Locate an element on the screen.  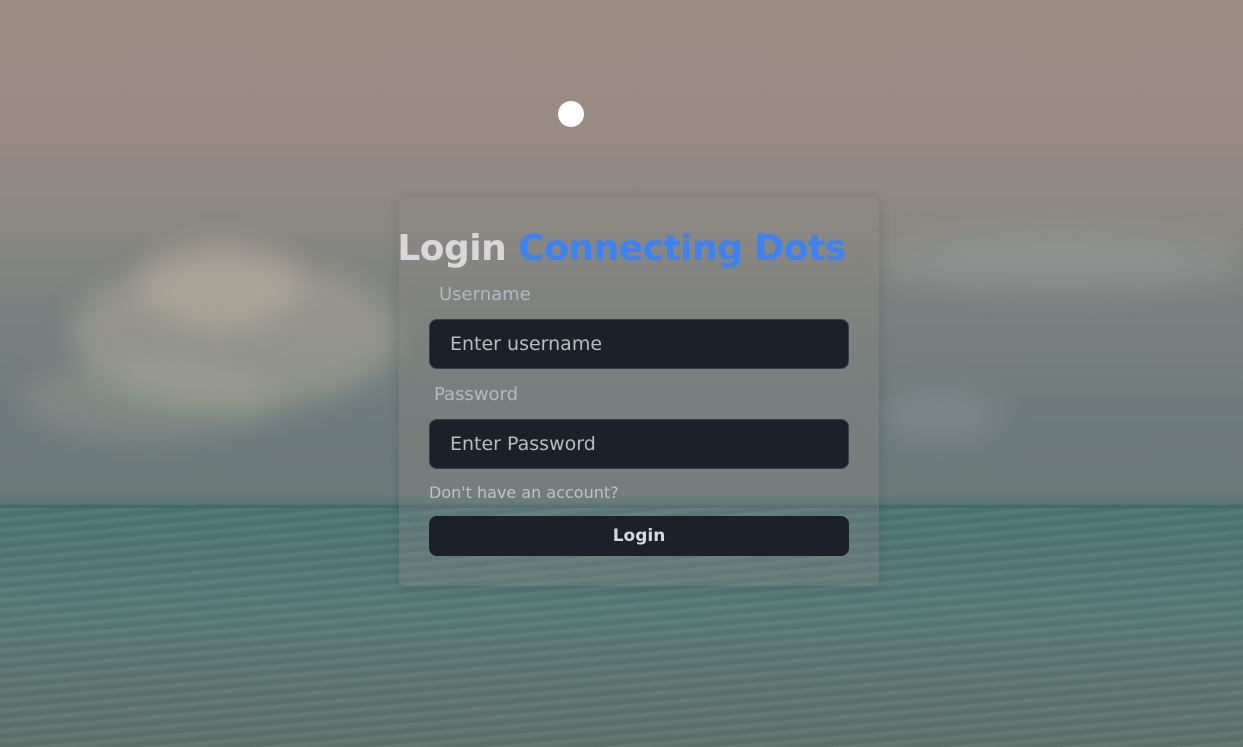
page-title: Login Connecting Dots is located at coordinates (621, 249).